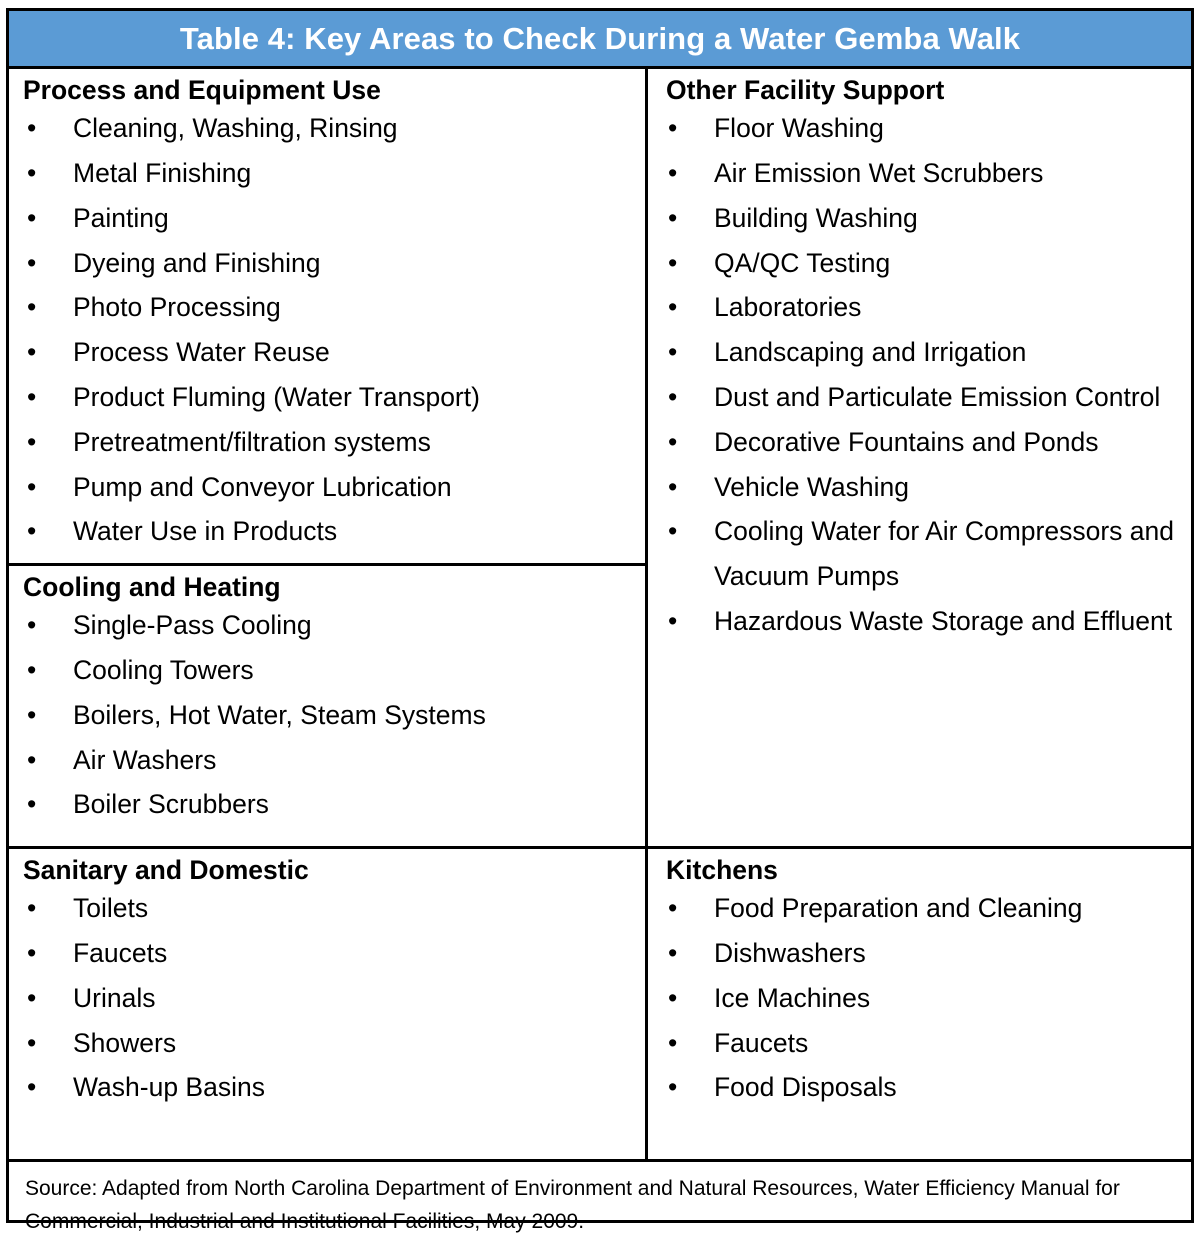 The width and height of the screenshot is (1202, 1238). Describe the element at coordinates (166, 870) in the screenshot. I see `section-heading: Sanitary and Domestic` at that location.